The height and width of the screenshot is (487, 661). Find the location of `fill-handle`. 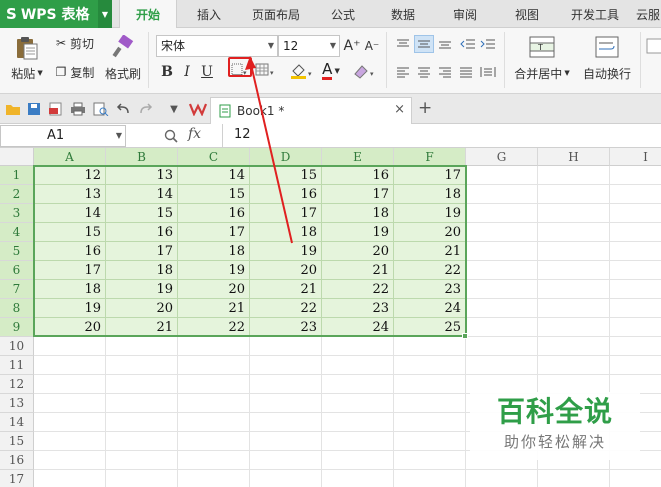

fill-handle is located at coordinates (465, 336).